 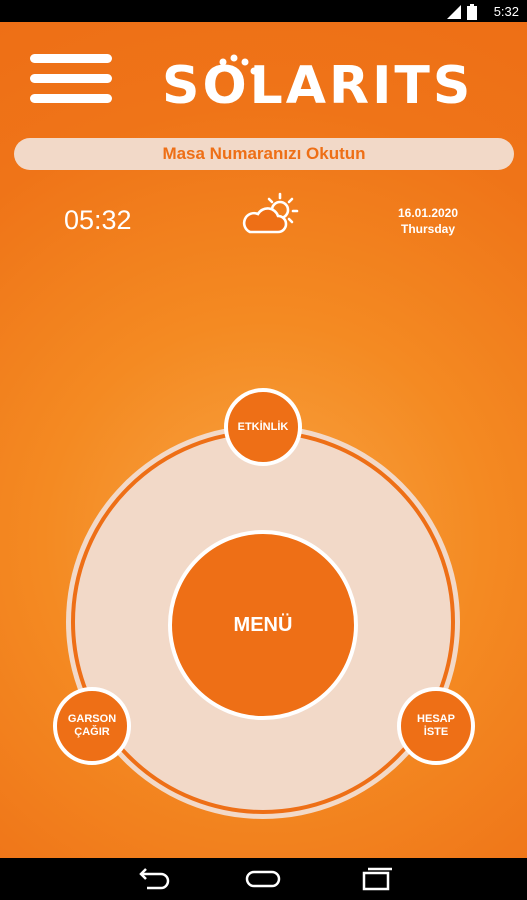 I want to click on status-icons, so click(x=462, y=12).